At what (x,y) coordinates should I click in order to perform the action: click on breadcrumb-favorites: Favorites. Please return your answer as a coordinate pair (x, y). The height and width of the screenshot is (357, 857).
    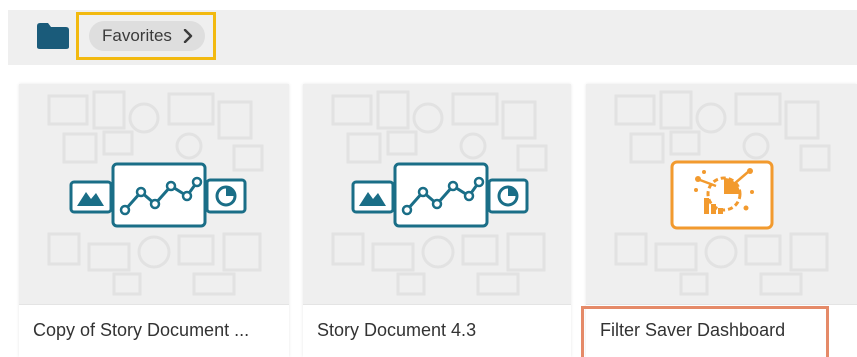
    Looking at the image, I should click on (147, 36).